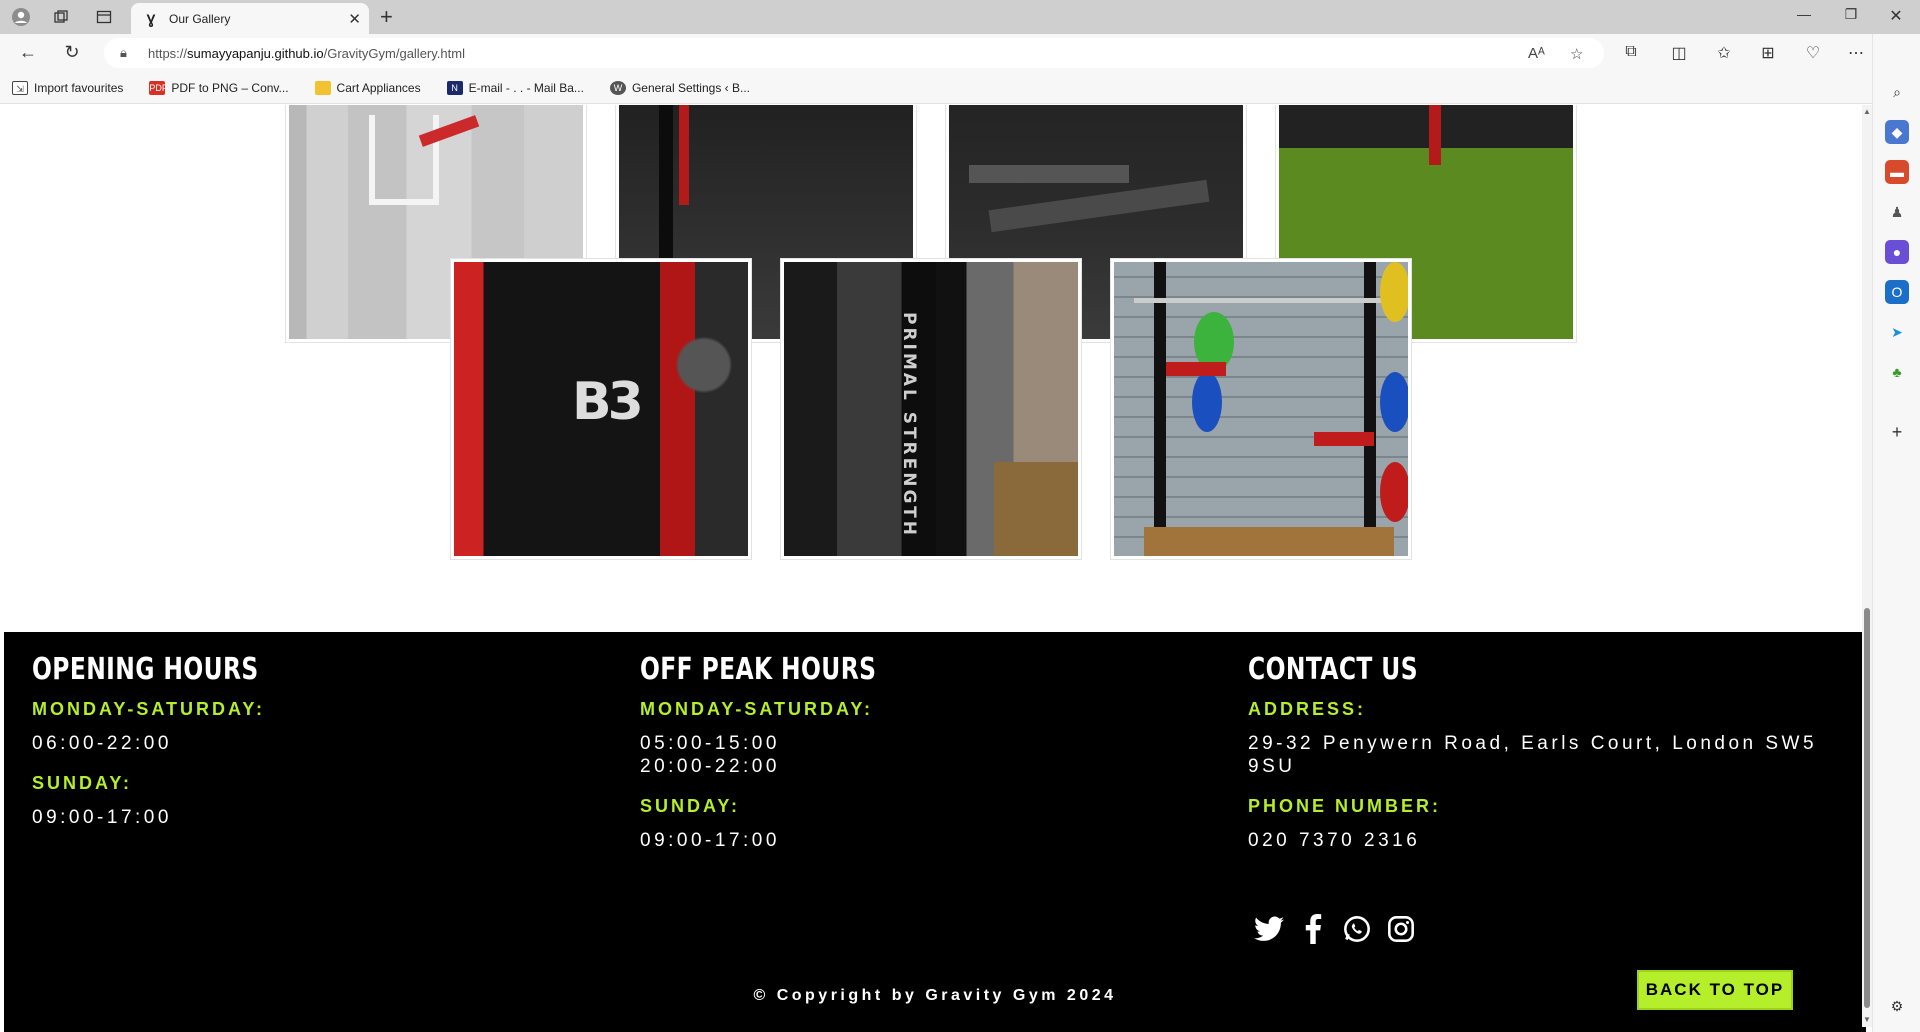 The height and width of the screenshot is (1032, 1920). Describe the element at coordinates (1715, 990) in the screenshot. I see `back-to-top-button: BACK TO TOP` at that location.